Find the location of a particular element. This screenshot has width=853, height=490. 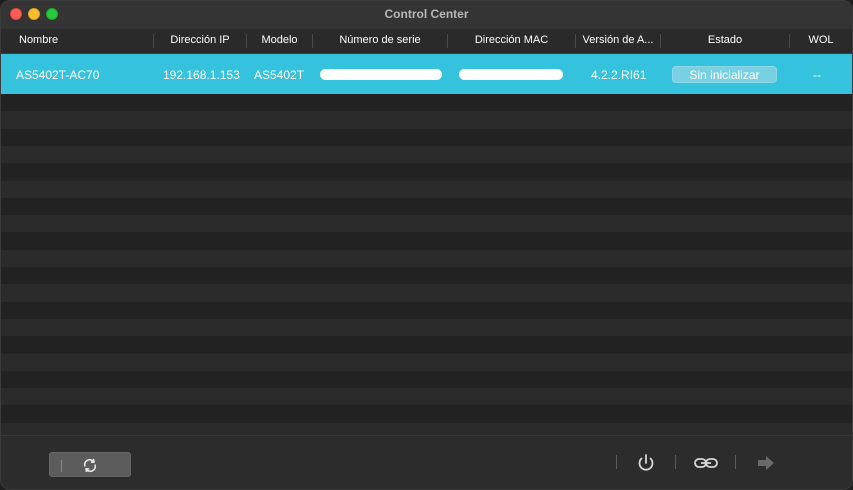

button-divider is located at coordinates (61, 466).